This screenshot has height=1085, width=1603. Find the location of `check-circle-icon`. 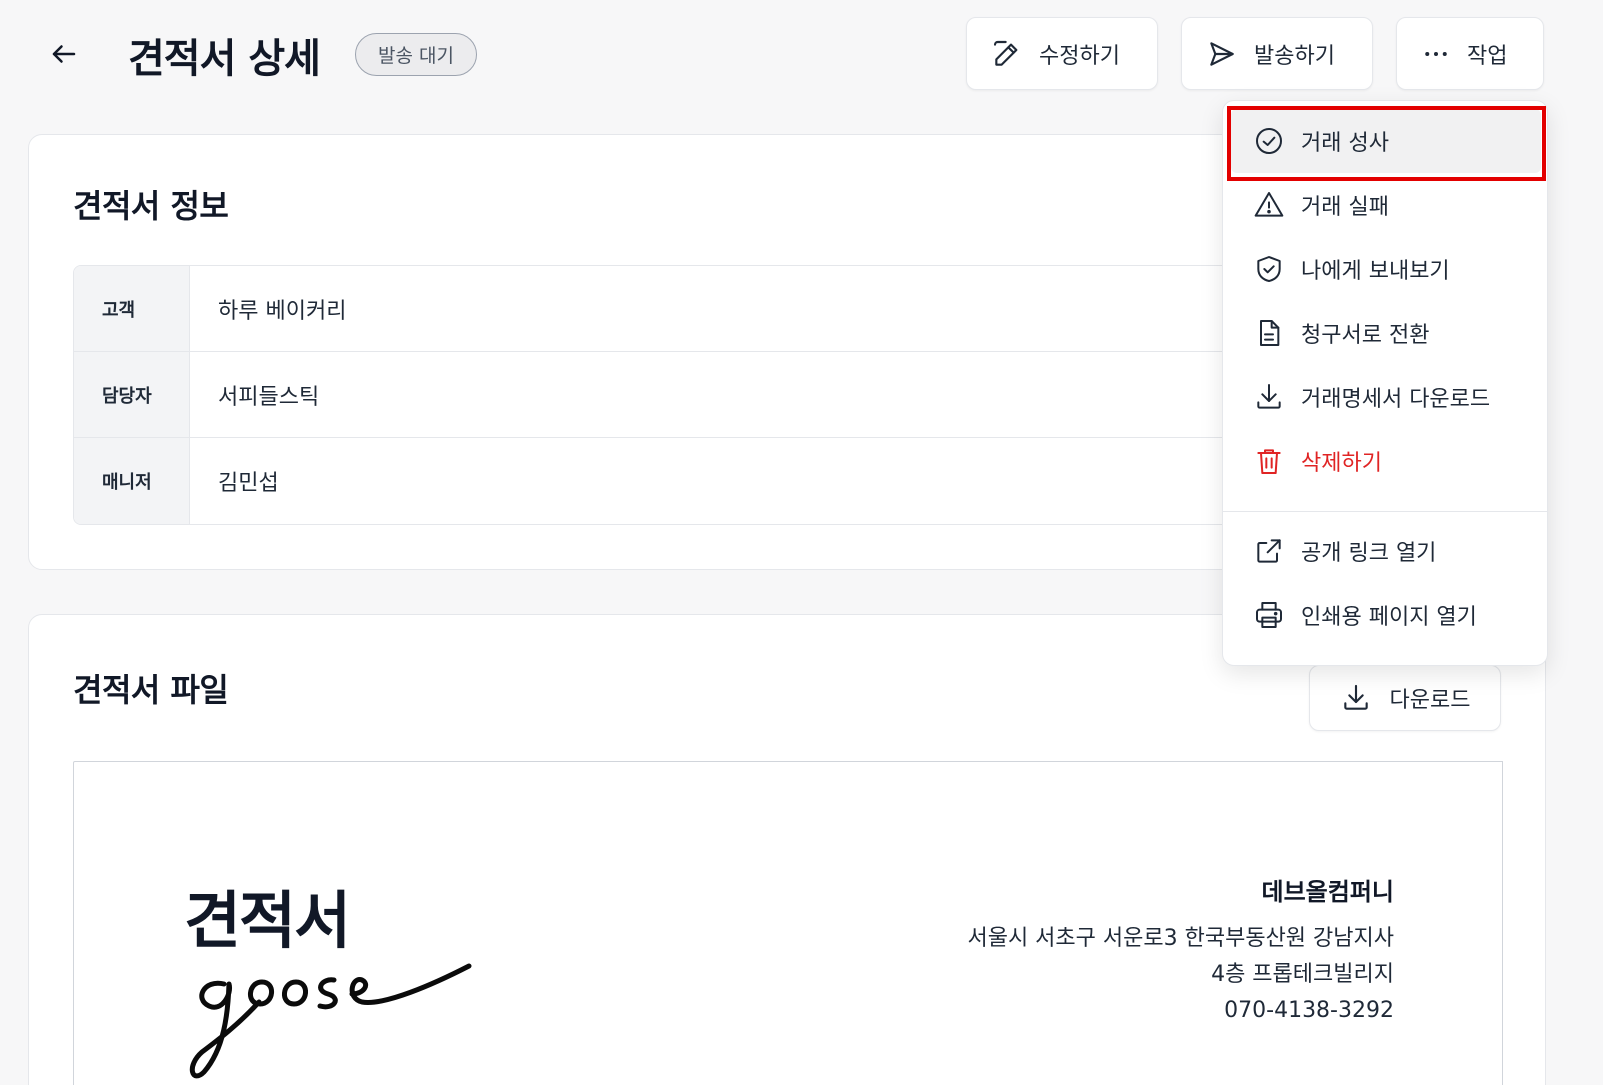

check-circle-icon is located at coordinates (1269, 141).